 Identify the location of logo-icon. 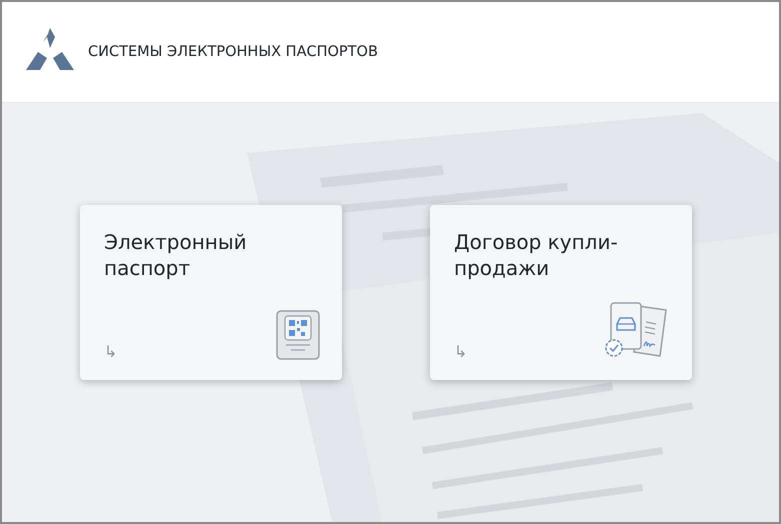
(50, 49).